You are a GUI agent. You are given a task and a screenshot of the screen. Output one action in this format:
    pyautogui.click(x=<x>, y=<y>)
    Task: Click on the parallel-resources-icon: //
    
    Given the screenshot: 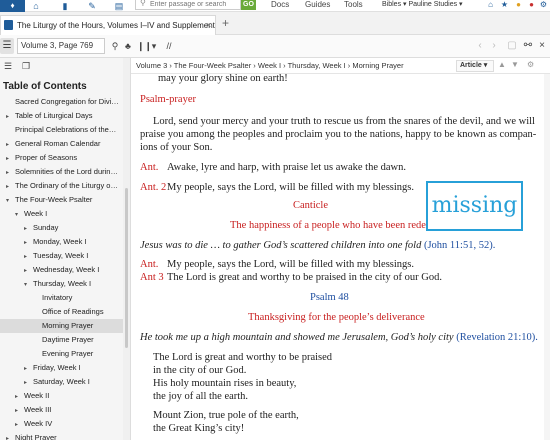 What is the action you would take?
    pyautogui.click(x=169, y=46)
    